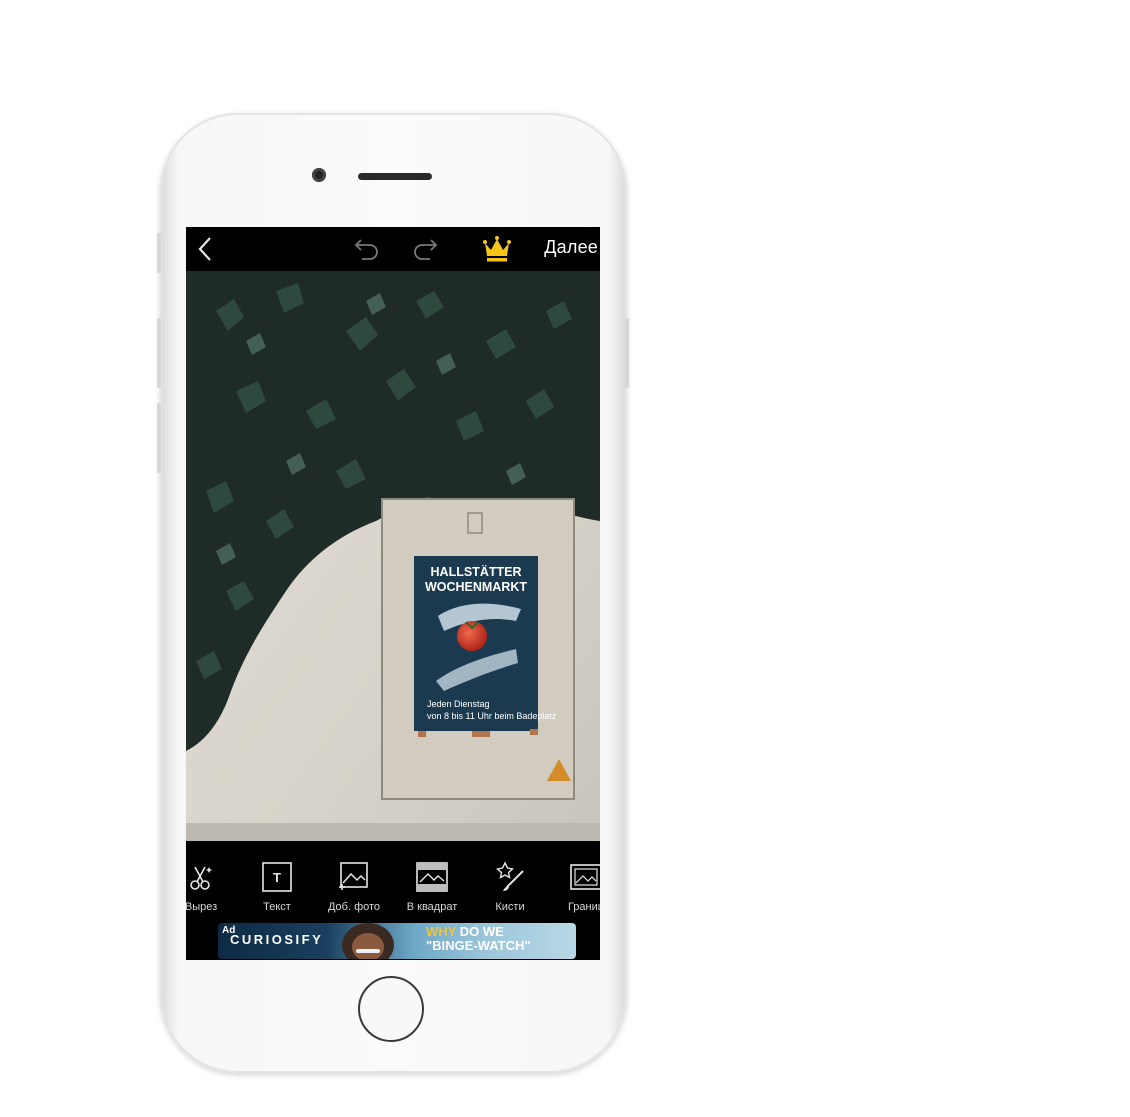 The width and height of the screenshot is (1130, 1117). What do you see at coordinates (481, 931) in the screenshot?
I see `ad-headline-part2: DO WE` at bounding box center [481, 931].